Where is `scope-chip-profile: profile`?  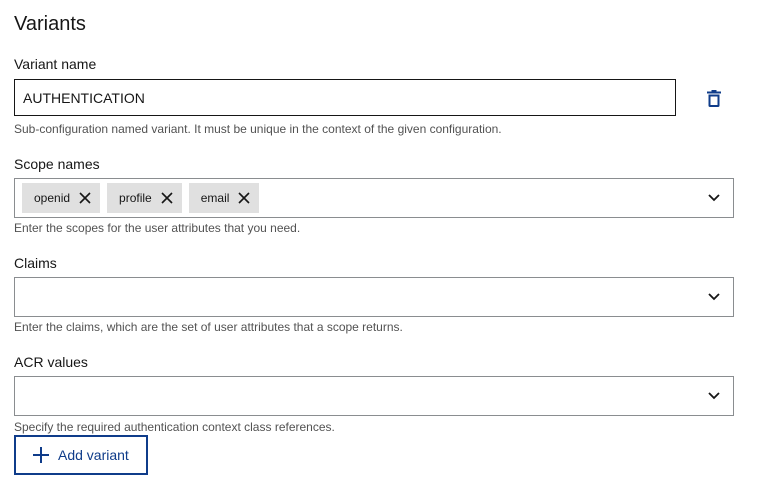
scope-chip-profile: profile is located at coordinates (144, 198).